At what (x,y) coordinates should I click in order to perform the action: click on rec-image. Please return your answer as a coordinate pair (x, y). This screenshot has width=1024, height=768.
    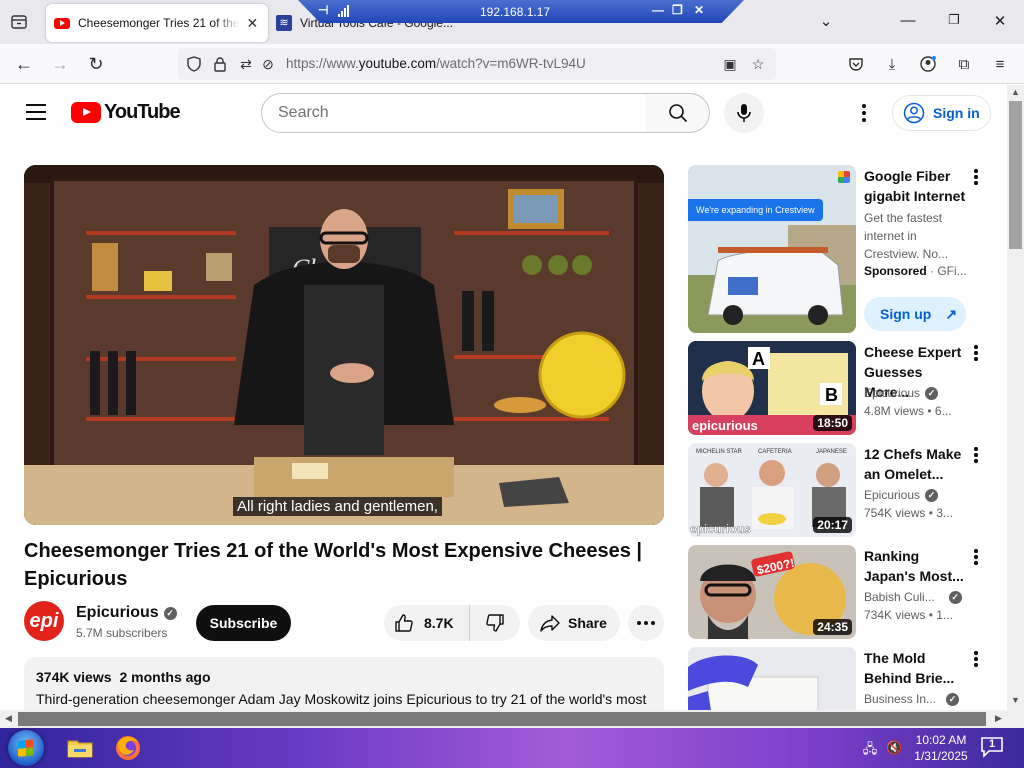
    Looking at the image, I should click on (772, 678).